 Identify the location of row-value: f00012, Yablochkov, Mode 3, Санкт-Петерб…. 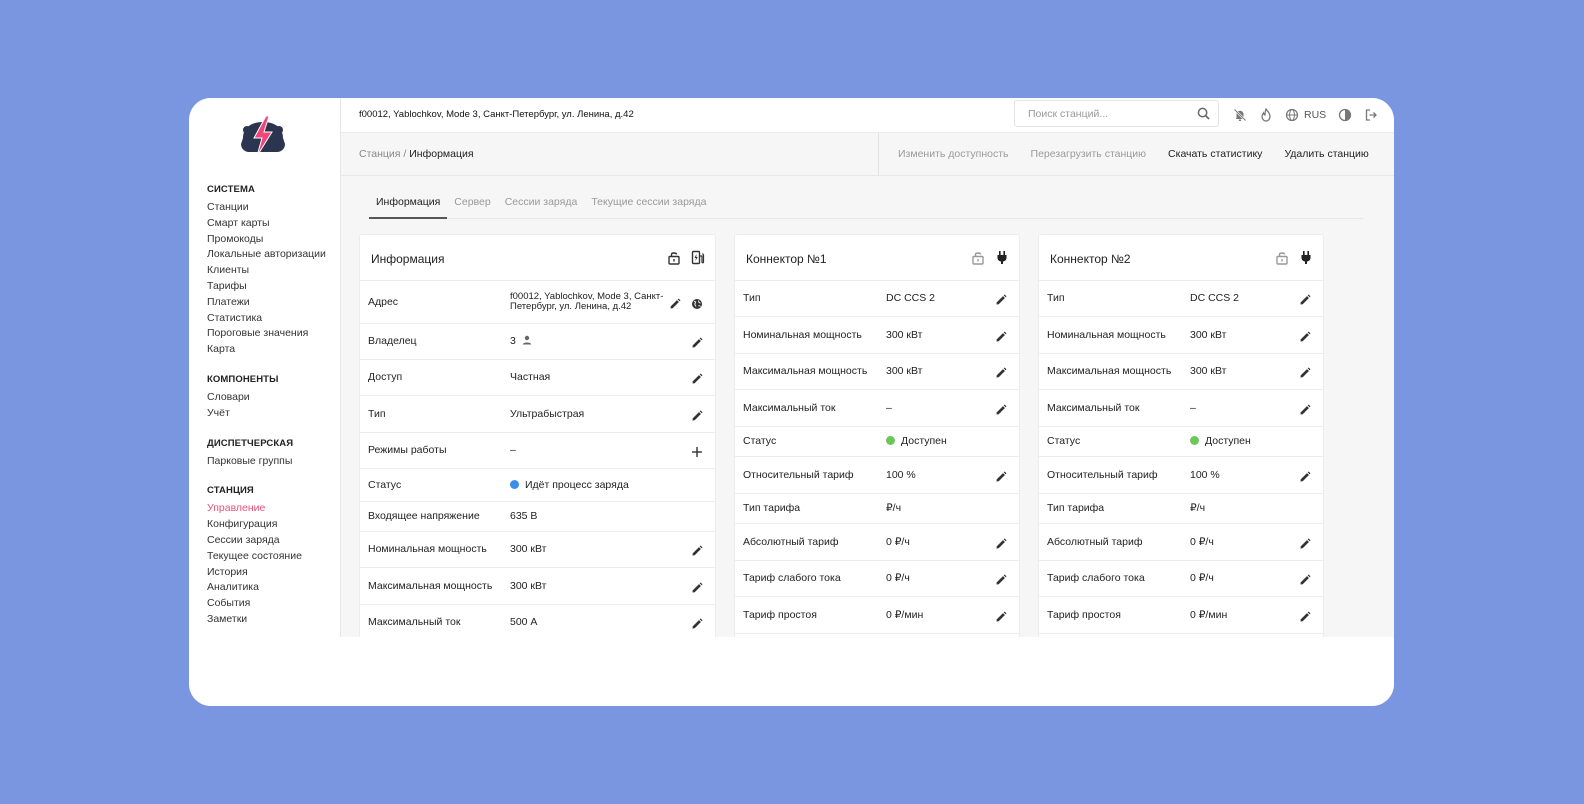
(590, 301).